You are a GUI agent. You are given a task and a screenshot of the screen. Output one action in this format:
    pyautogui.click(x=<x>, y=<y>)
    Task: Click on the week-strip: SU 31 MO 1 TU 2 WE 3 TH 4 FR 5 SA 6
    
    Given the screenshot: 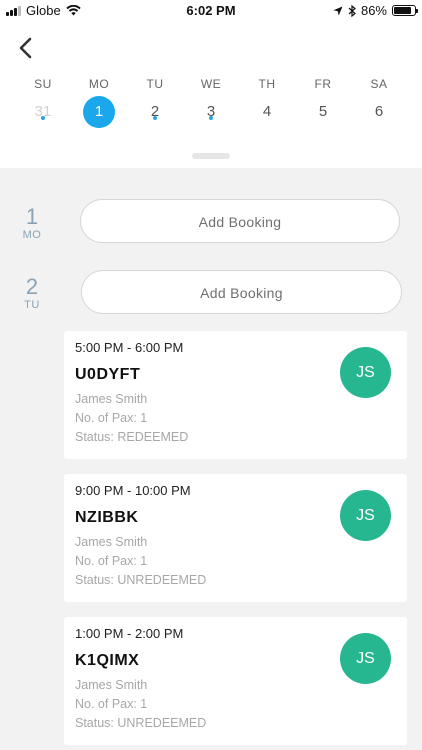 What is the action you would take?
    pyautogui.click(x=211, y=103)
    